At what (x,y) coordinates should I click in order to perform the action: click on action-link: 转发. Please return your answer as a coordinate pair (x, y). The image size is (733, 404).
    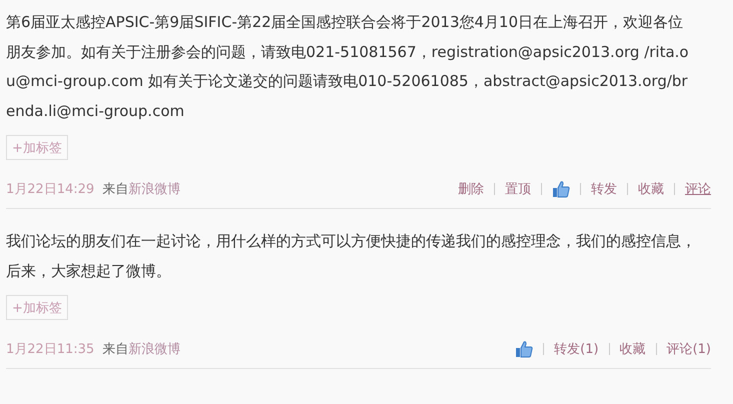
    Looking at the image, I should click on (604, 189).